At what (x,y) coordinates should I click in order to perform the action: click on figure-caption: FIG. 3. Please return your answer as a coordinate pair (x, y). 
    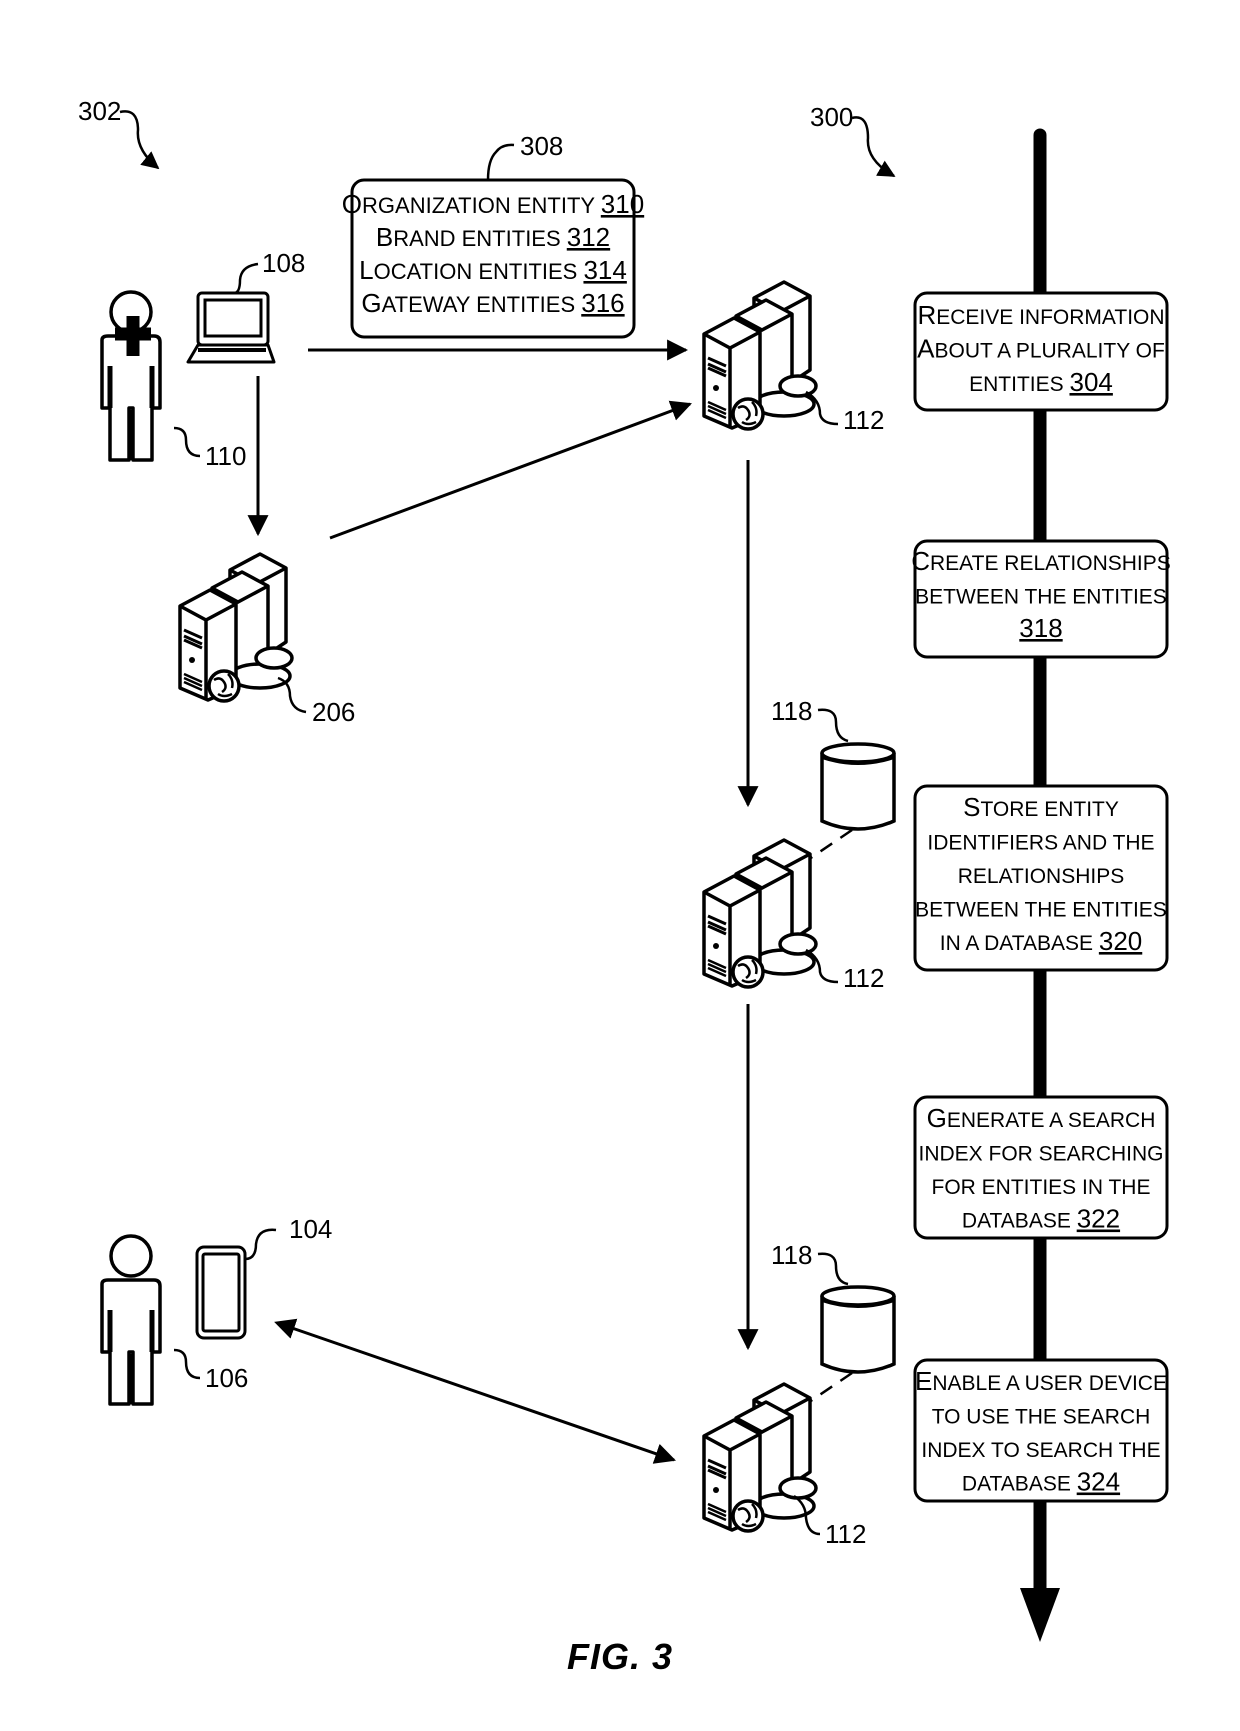
    Looking at the image, I should click on (620, 1656).